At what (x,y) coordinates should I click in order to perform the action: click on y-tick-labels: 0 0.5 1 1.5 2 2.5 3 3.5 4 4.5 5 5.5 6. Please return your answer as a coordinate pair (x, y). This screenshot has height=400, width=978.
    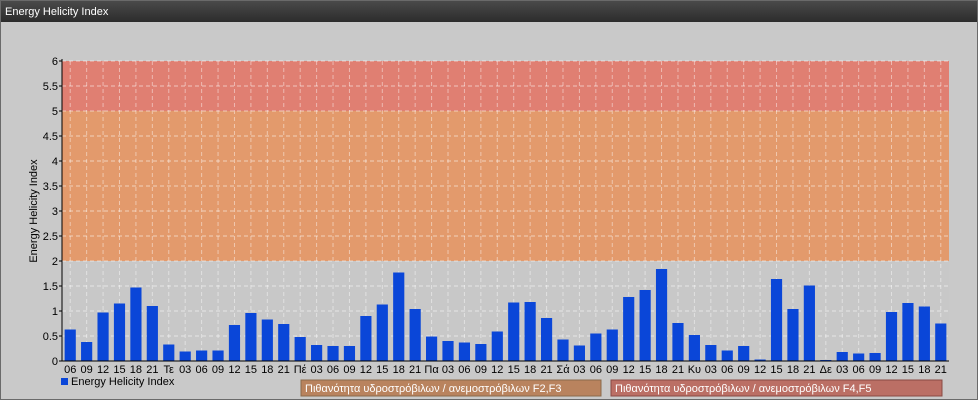
    Looking at the image, I should click on (52, 212).